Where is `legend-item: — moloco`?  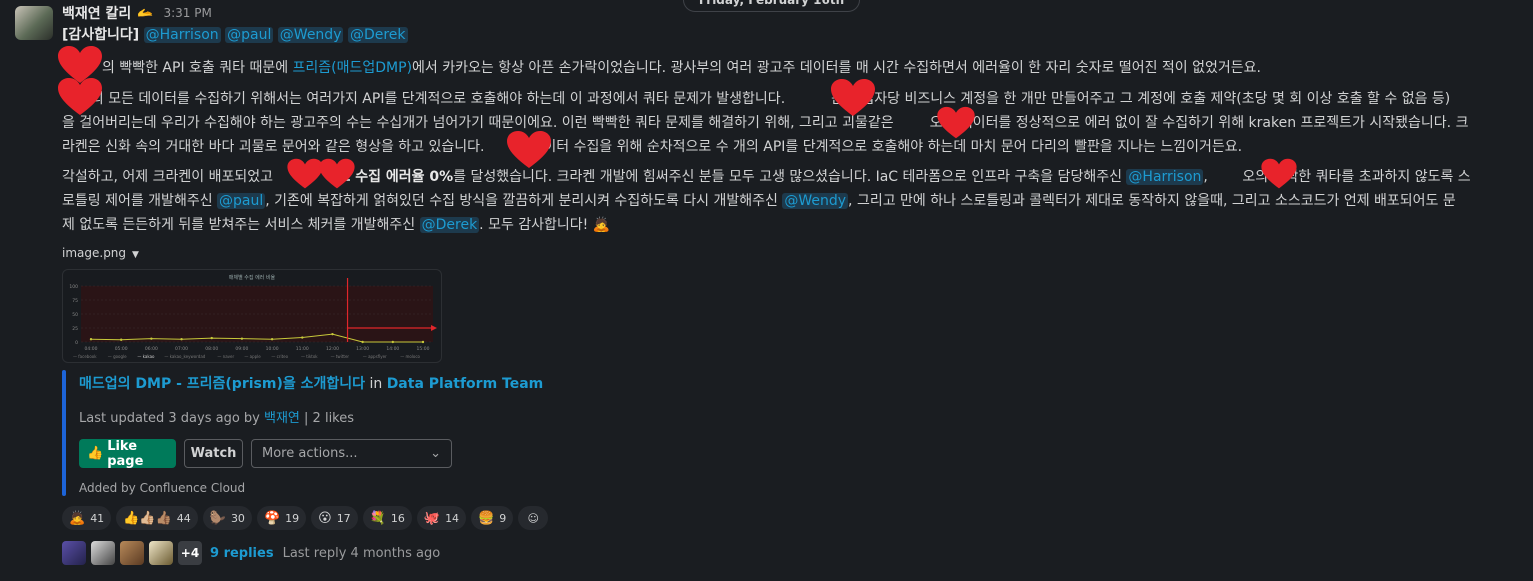
legend-item: — moloco is located at coordinates (410, 356).